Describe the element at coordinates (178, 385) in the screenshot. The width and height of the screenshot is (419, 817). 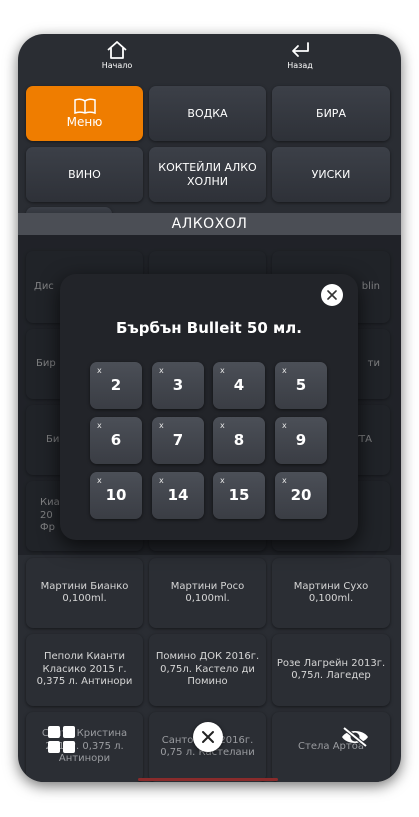
I see `quantity-button: x3` at that location.